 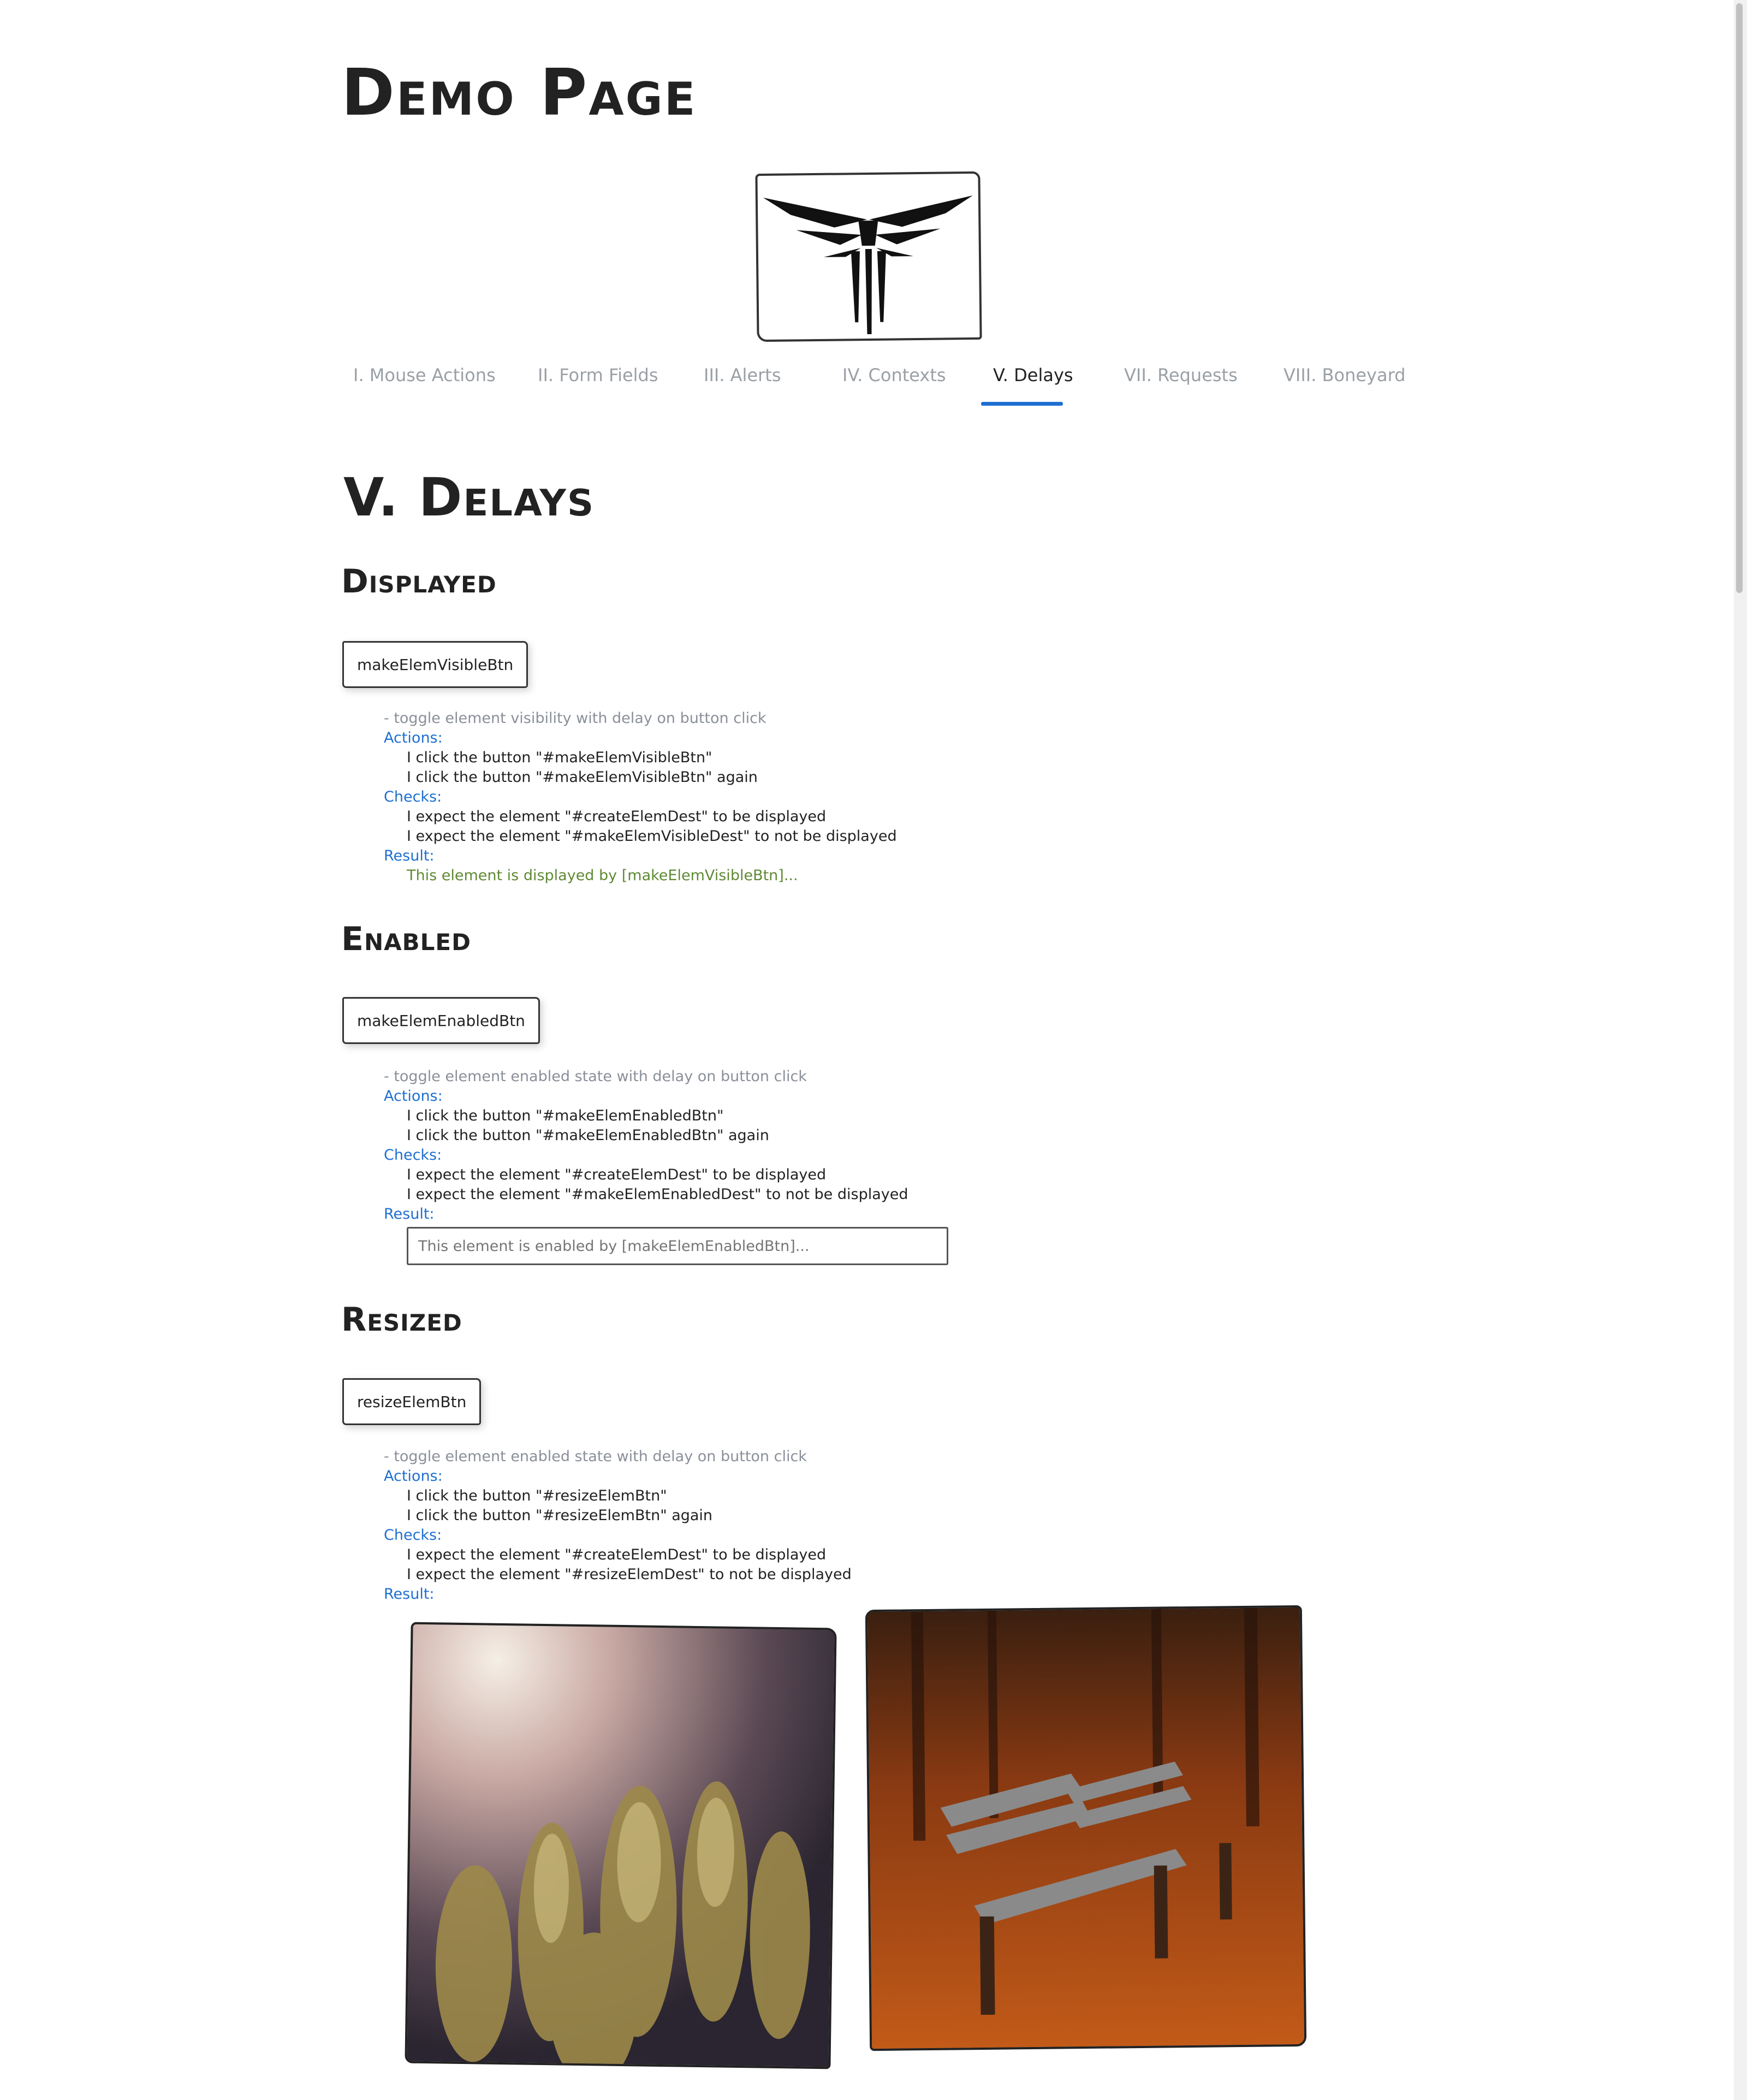 What do you see at coordinates (598, 375) in the screenshot?
I see `tab-form-fields: II. Form Fields` at bounding box center [598, 375].